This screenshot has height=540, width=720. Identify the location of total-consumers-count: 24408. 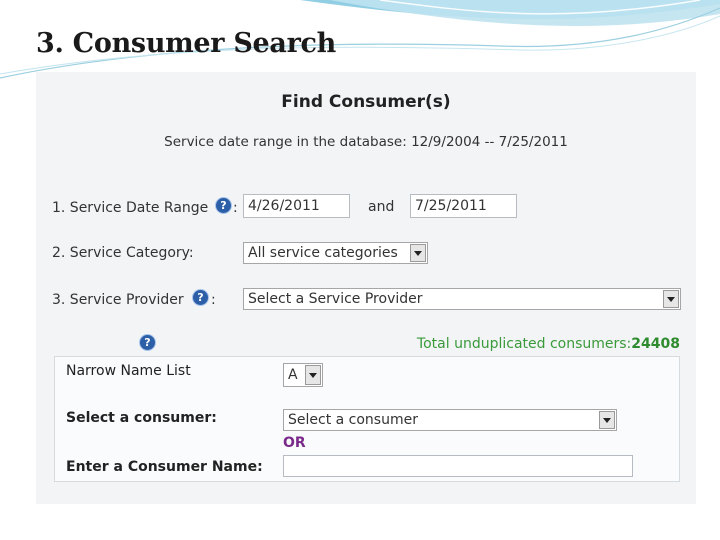
(655, 344).